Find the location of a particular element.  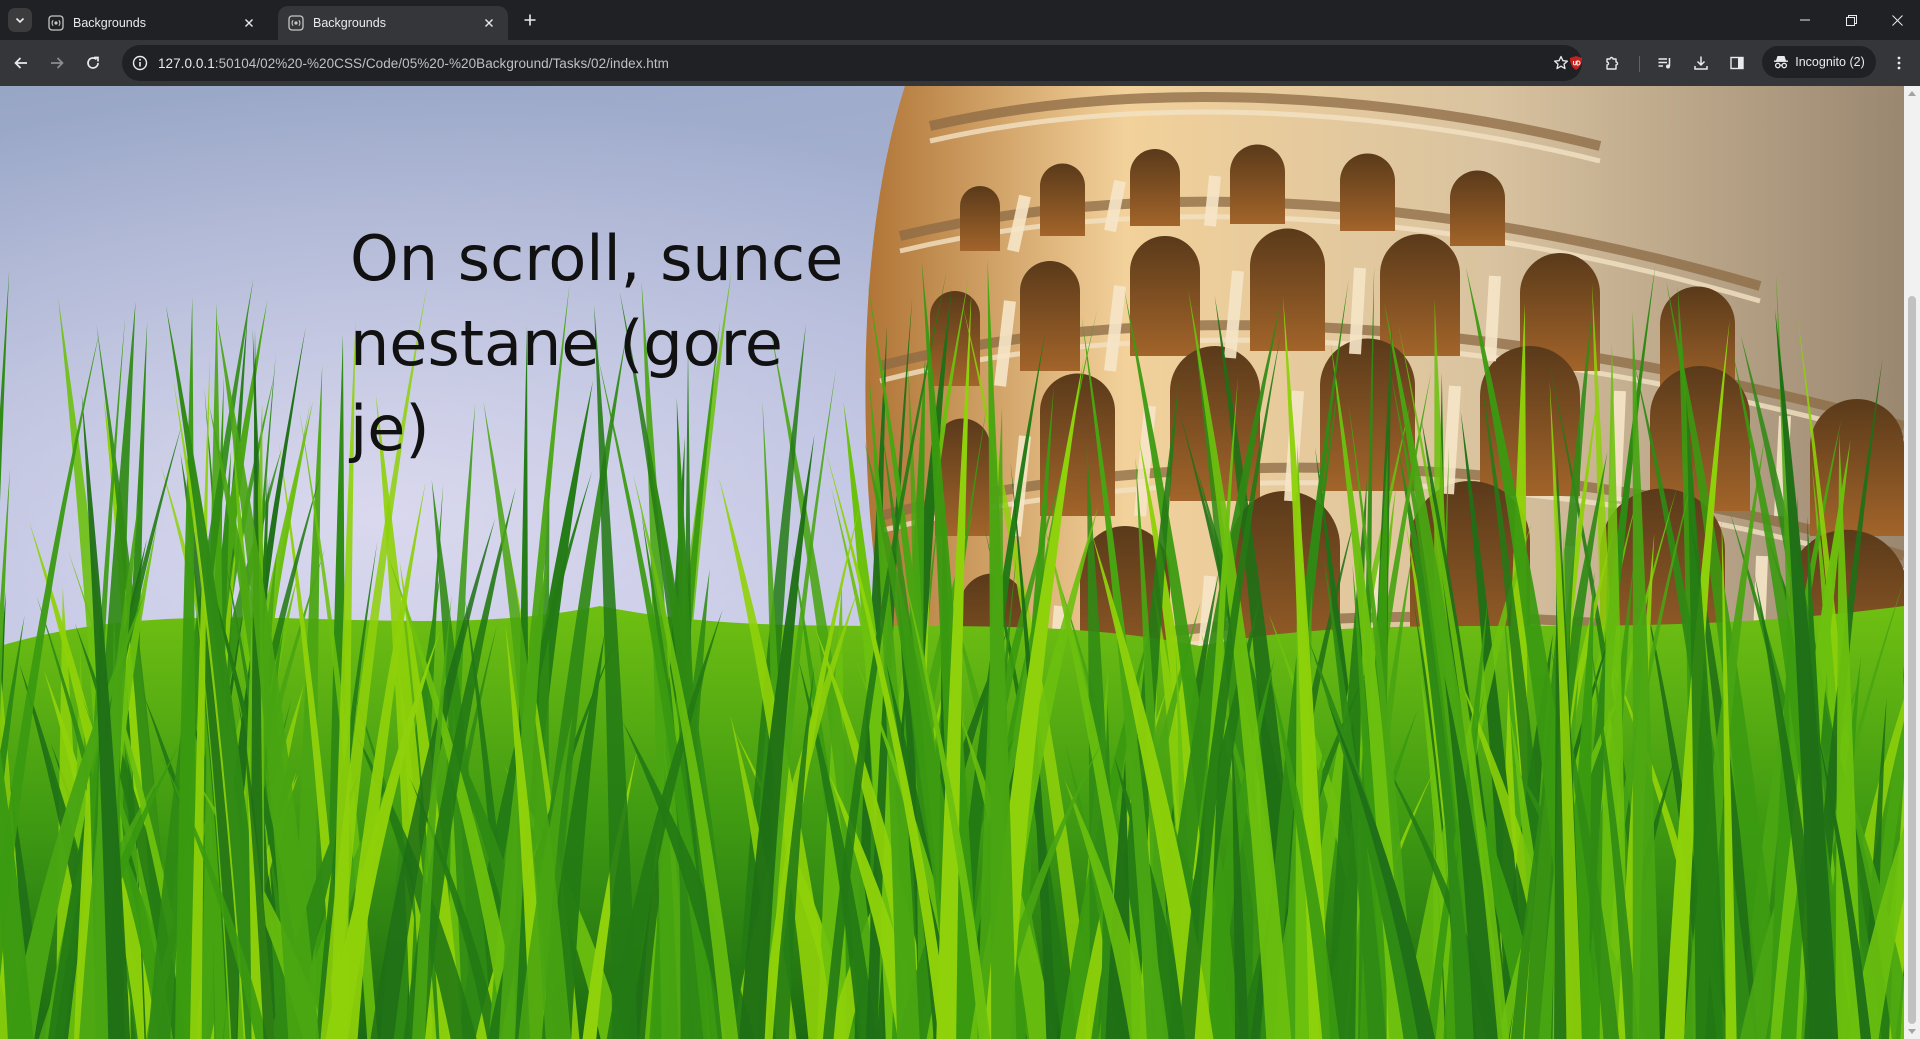

puzzle-icon is located at coordinates (1612, 63).